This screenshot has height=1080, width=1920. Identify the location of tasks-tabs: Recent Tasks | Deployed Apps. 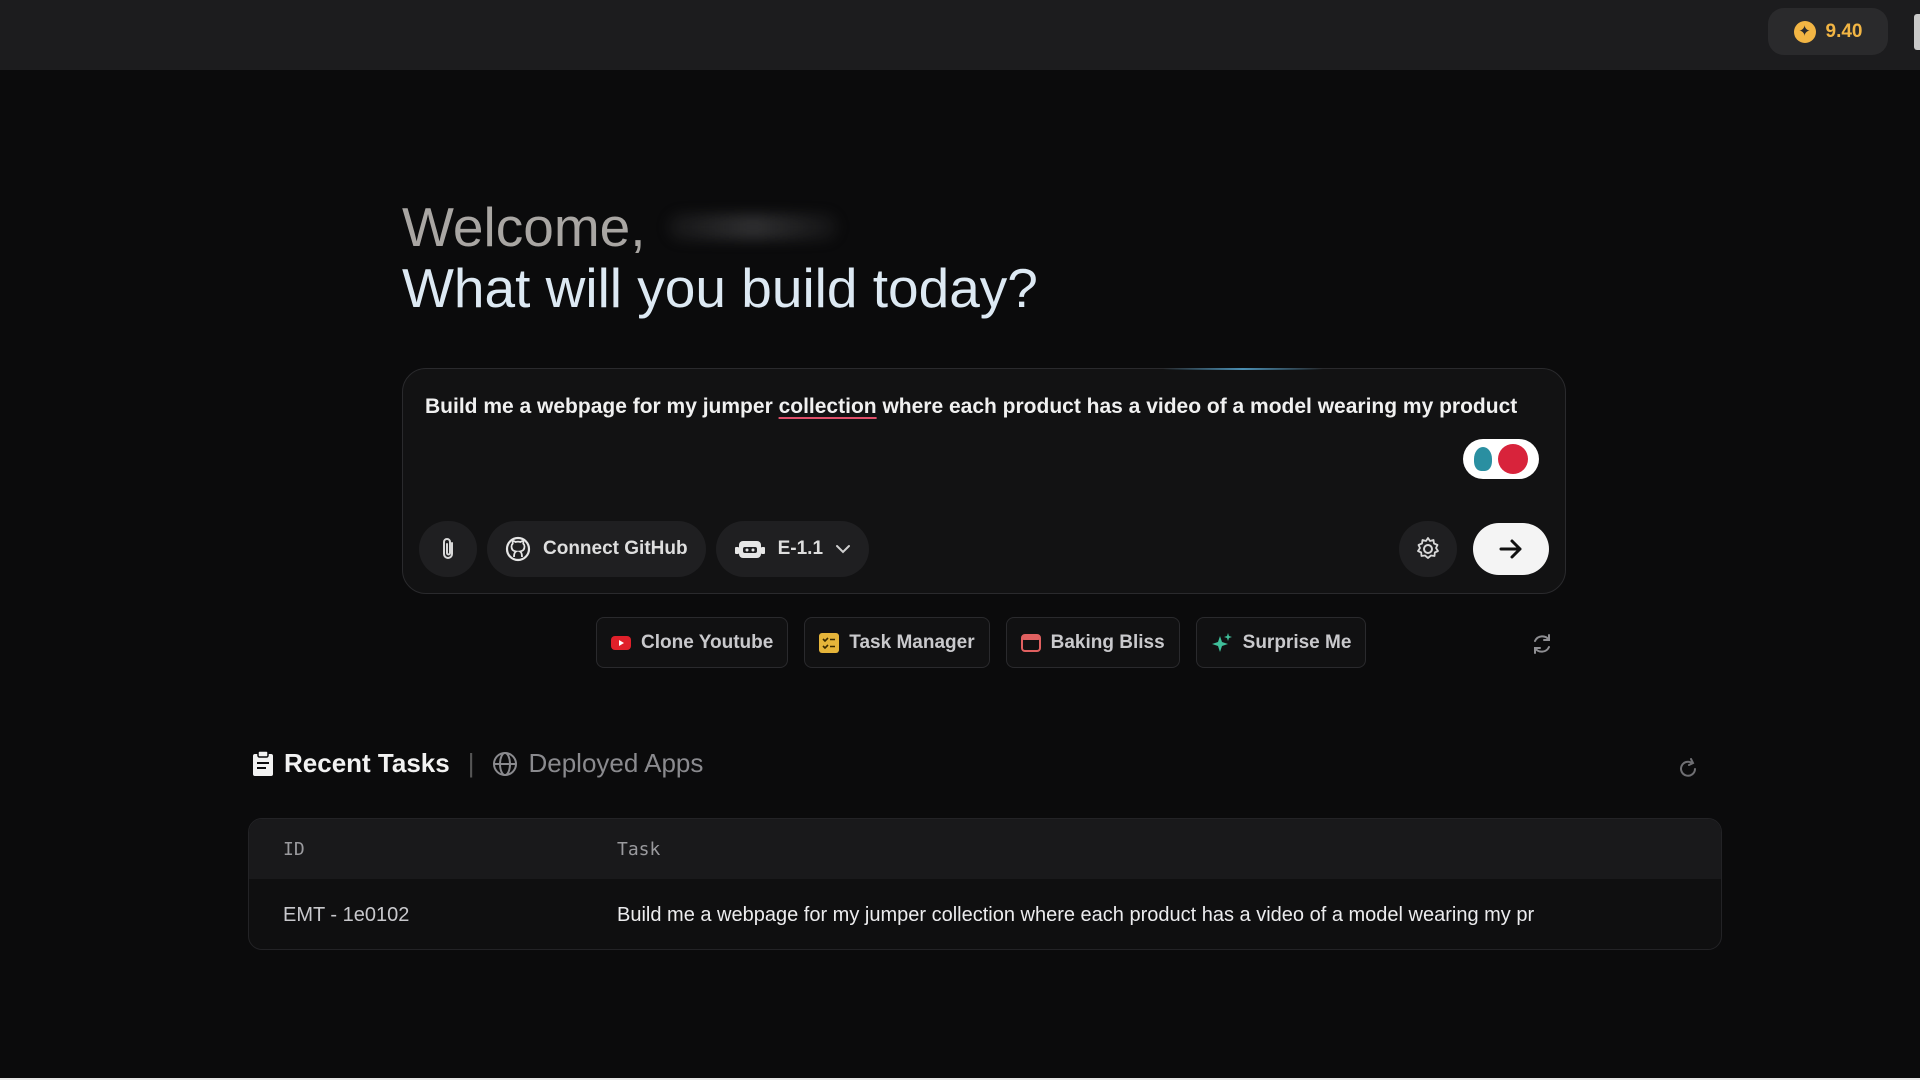
(477, 763).